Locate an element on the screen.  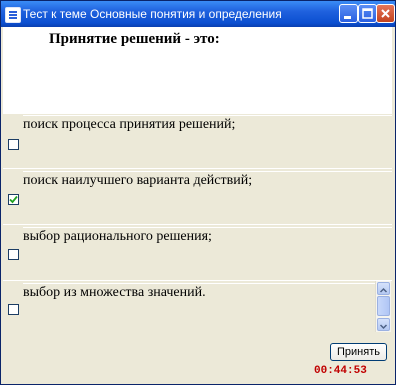
option-4-label: выбор из множества значений. is located at coordinates (114, 292).